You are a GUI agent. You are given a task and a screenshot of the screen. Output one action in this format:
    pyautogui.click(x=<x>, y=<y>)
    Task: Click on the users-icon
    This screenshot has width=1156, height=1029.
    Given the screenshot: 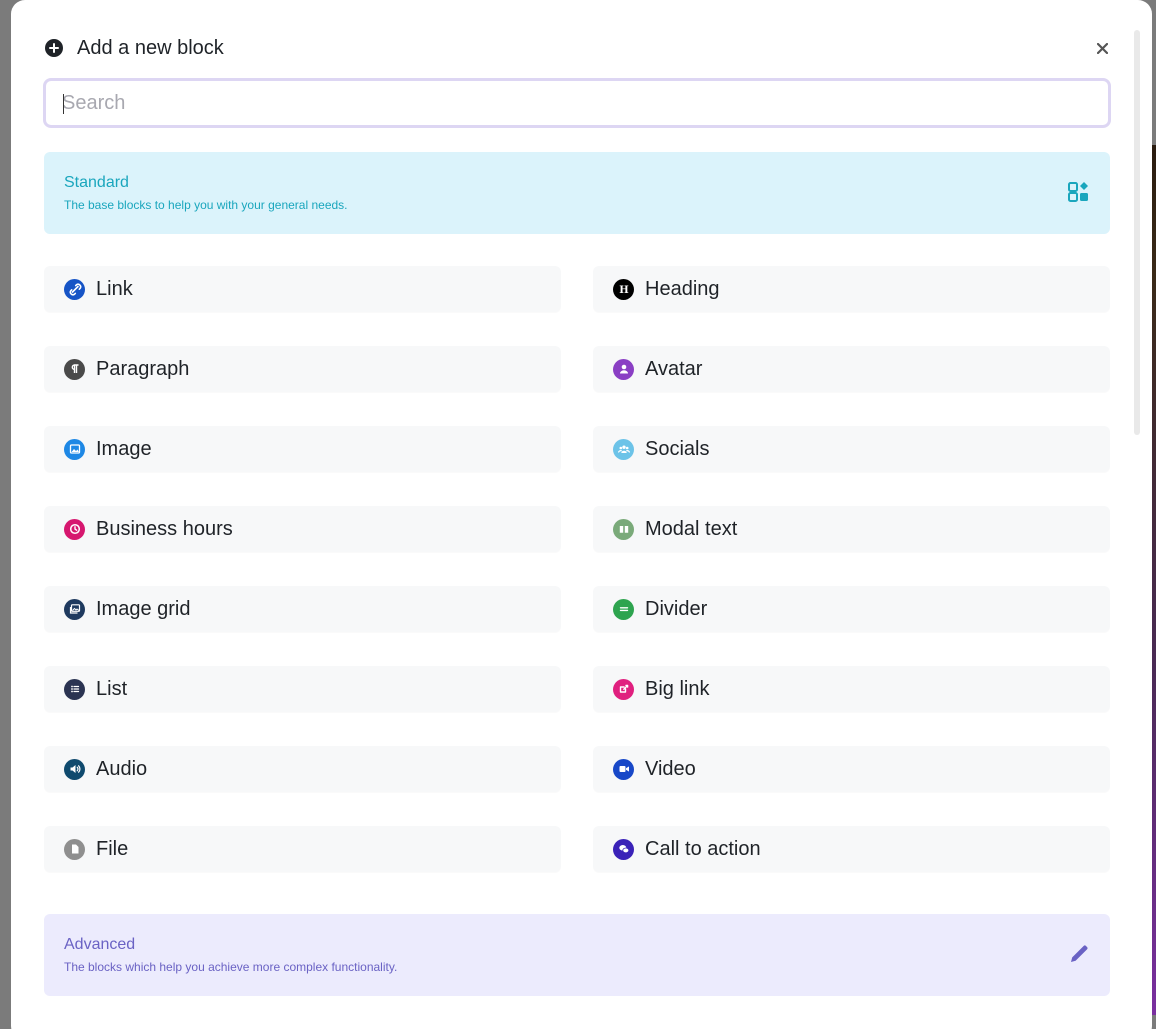 What is the action you would take?
    pyautogui.click(x=623, y=449)
    